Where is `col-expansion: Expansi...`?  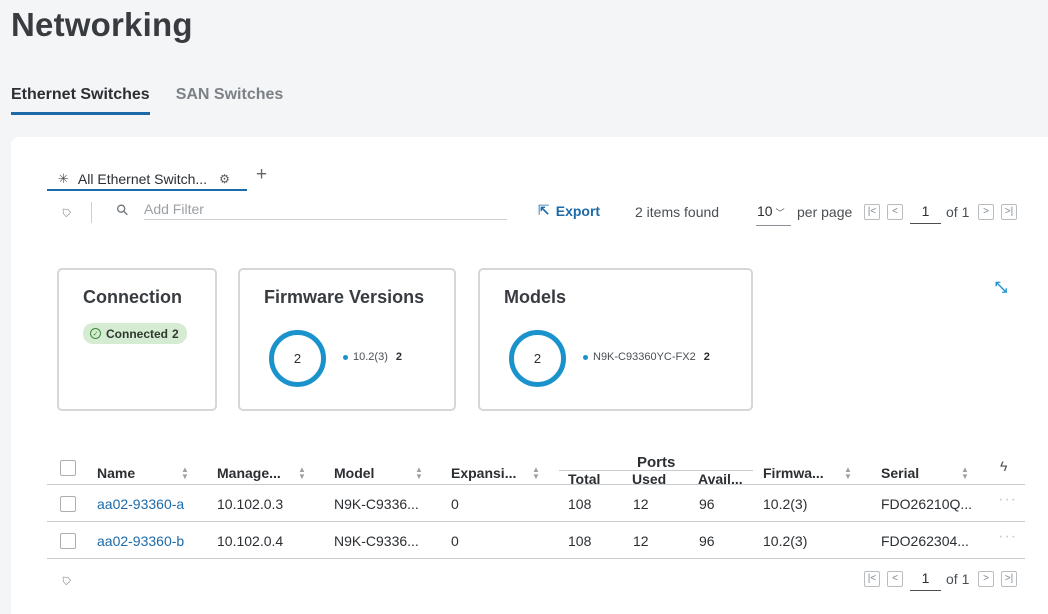 col-expansion: Expansi... is located at coordinates (483, 473).